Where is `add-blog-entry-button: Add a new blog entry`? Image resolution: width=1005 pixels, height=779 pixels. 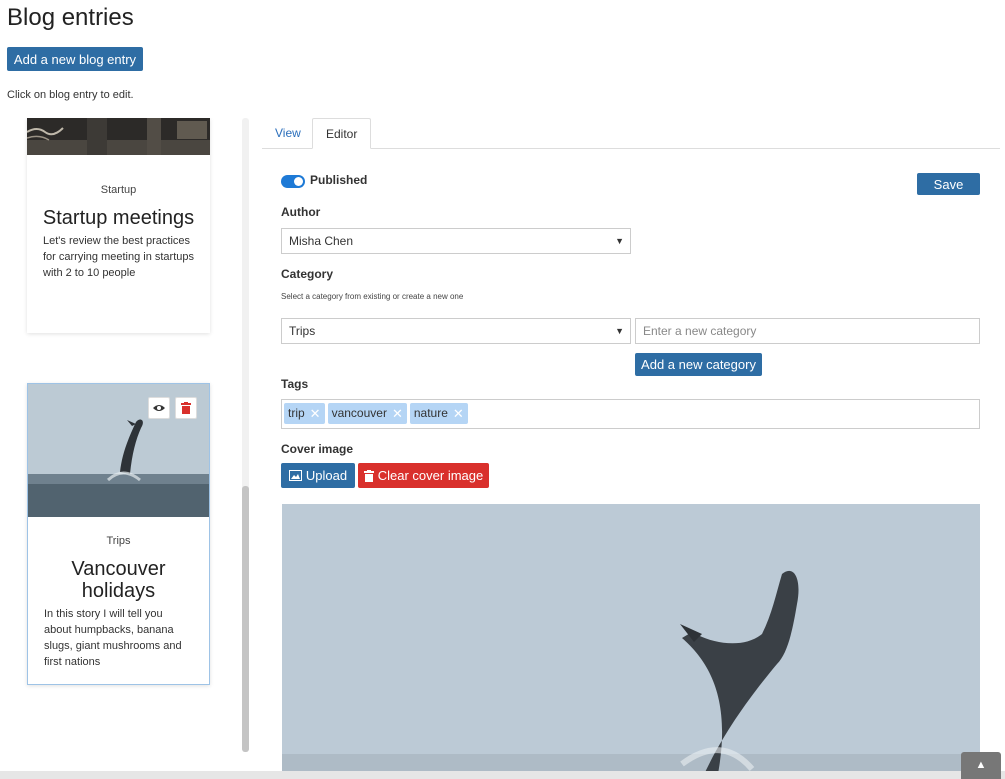
add-blog-entry-button: Add a new blog entry is located at coordinates (75, 59).